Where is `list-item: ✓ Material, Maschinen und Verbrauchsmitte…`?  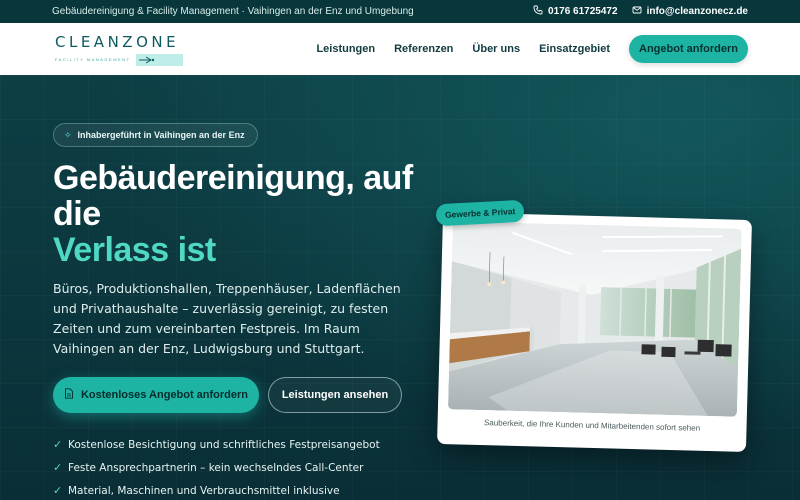
list-item: ✓ Material, Maschinen und Verbrauchsmitte… is located at coordinates (196, 490).